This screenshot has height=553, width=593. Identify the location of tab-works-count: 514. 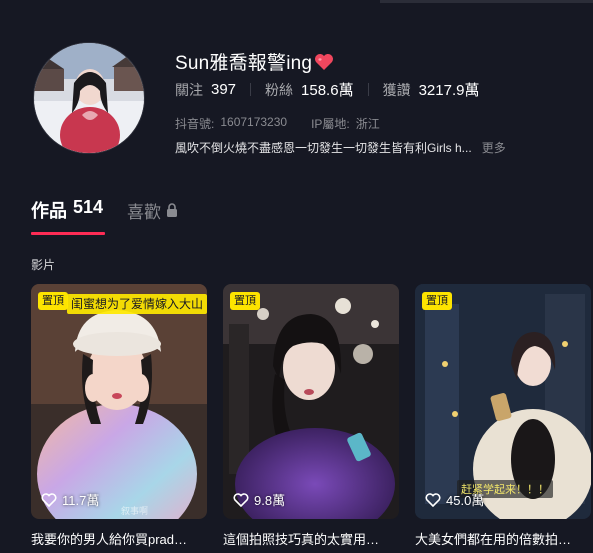
(88, 207).